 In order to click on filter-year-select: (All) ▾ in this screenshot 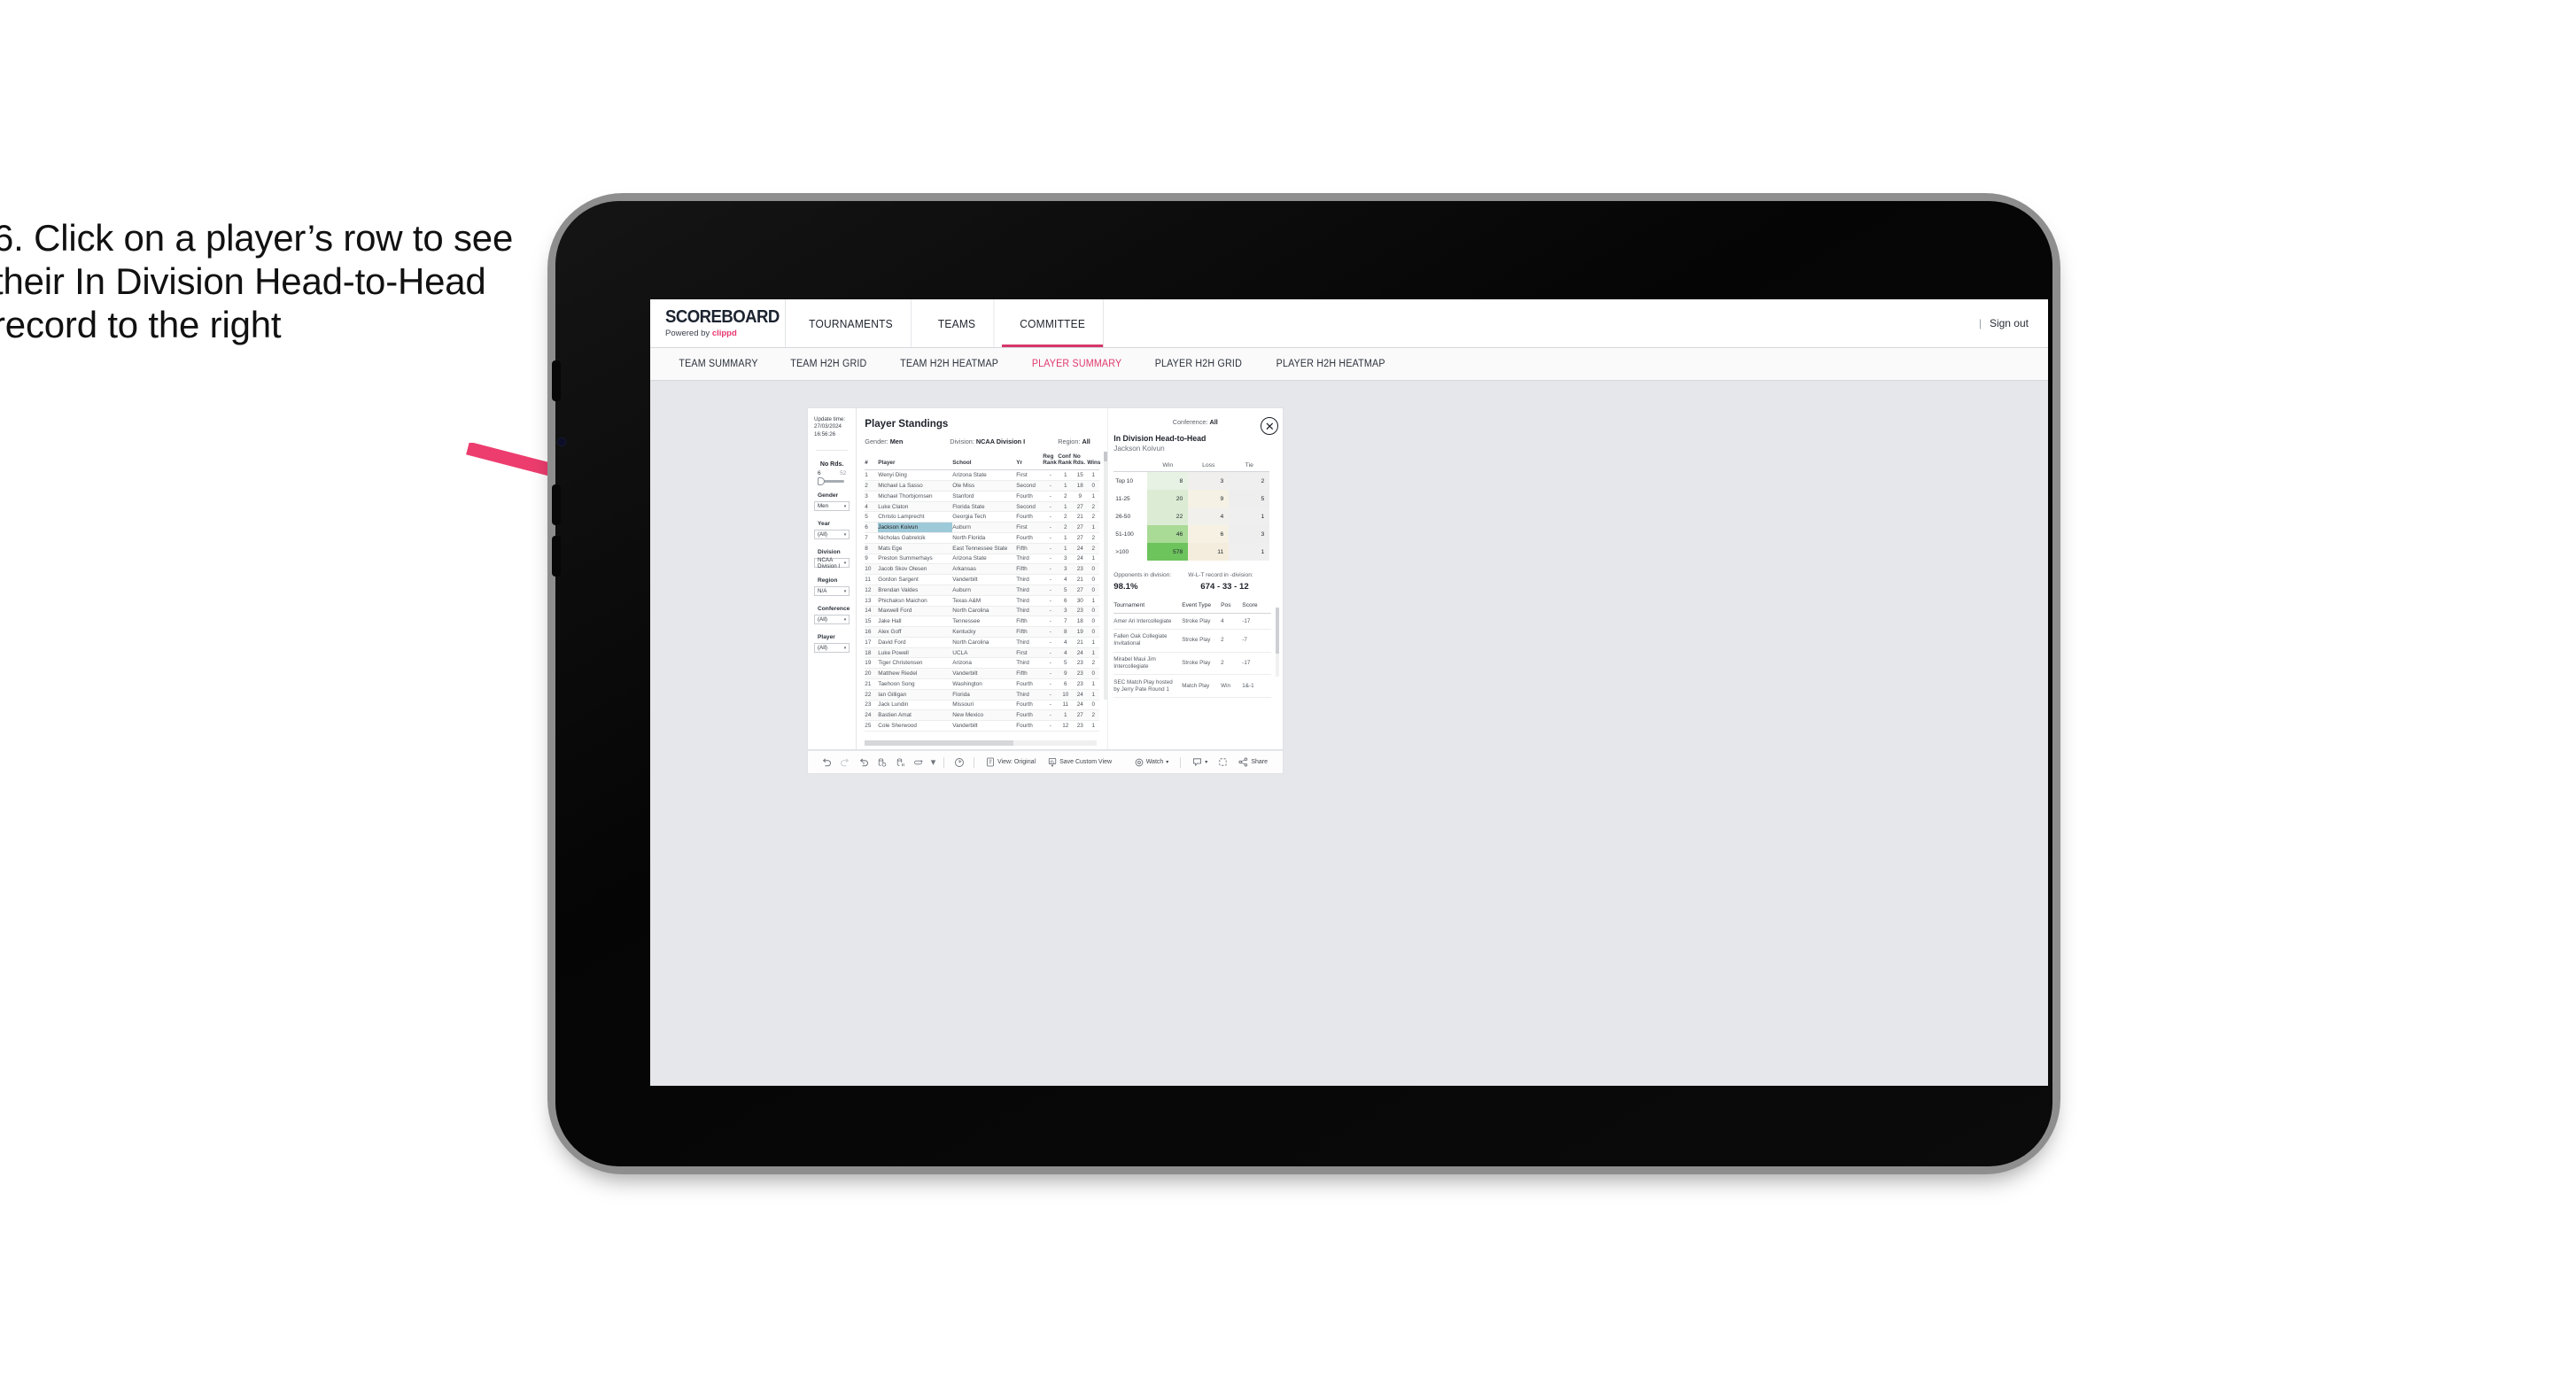, I will do `click(832, 535)`.